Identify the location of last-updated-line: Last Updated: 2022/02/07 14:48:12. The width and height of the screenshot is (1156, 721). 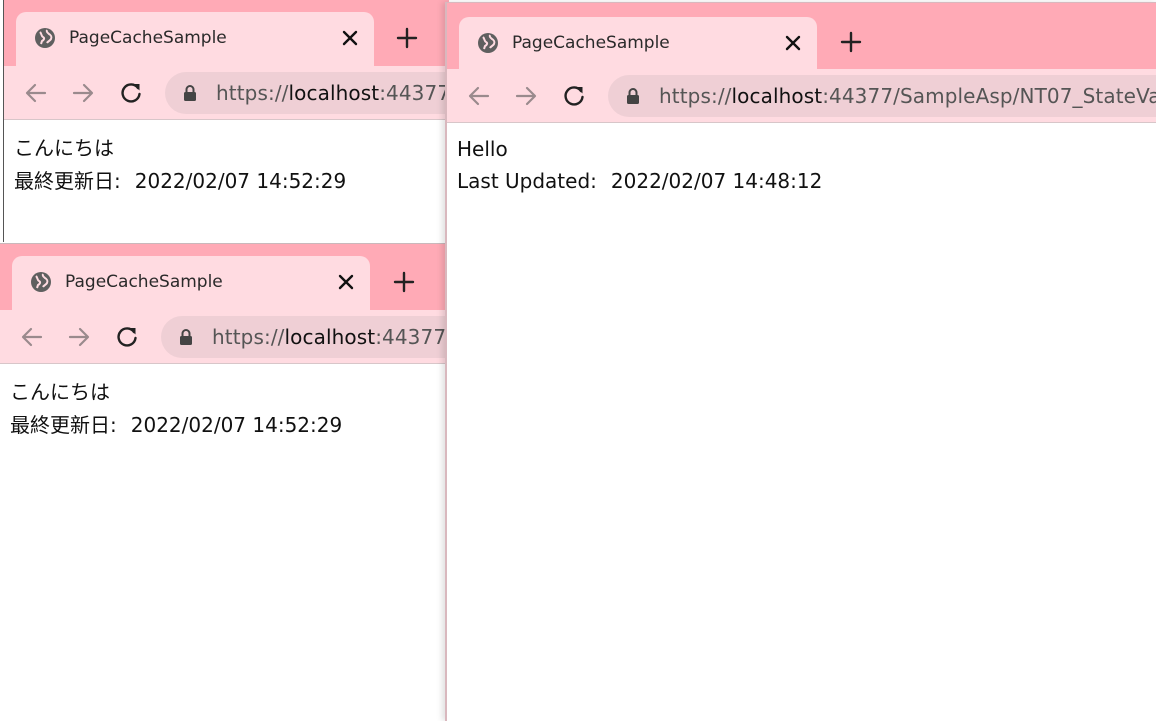
(639, 181).